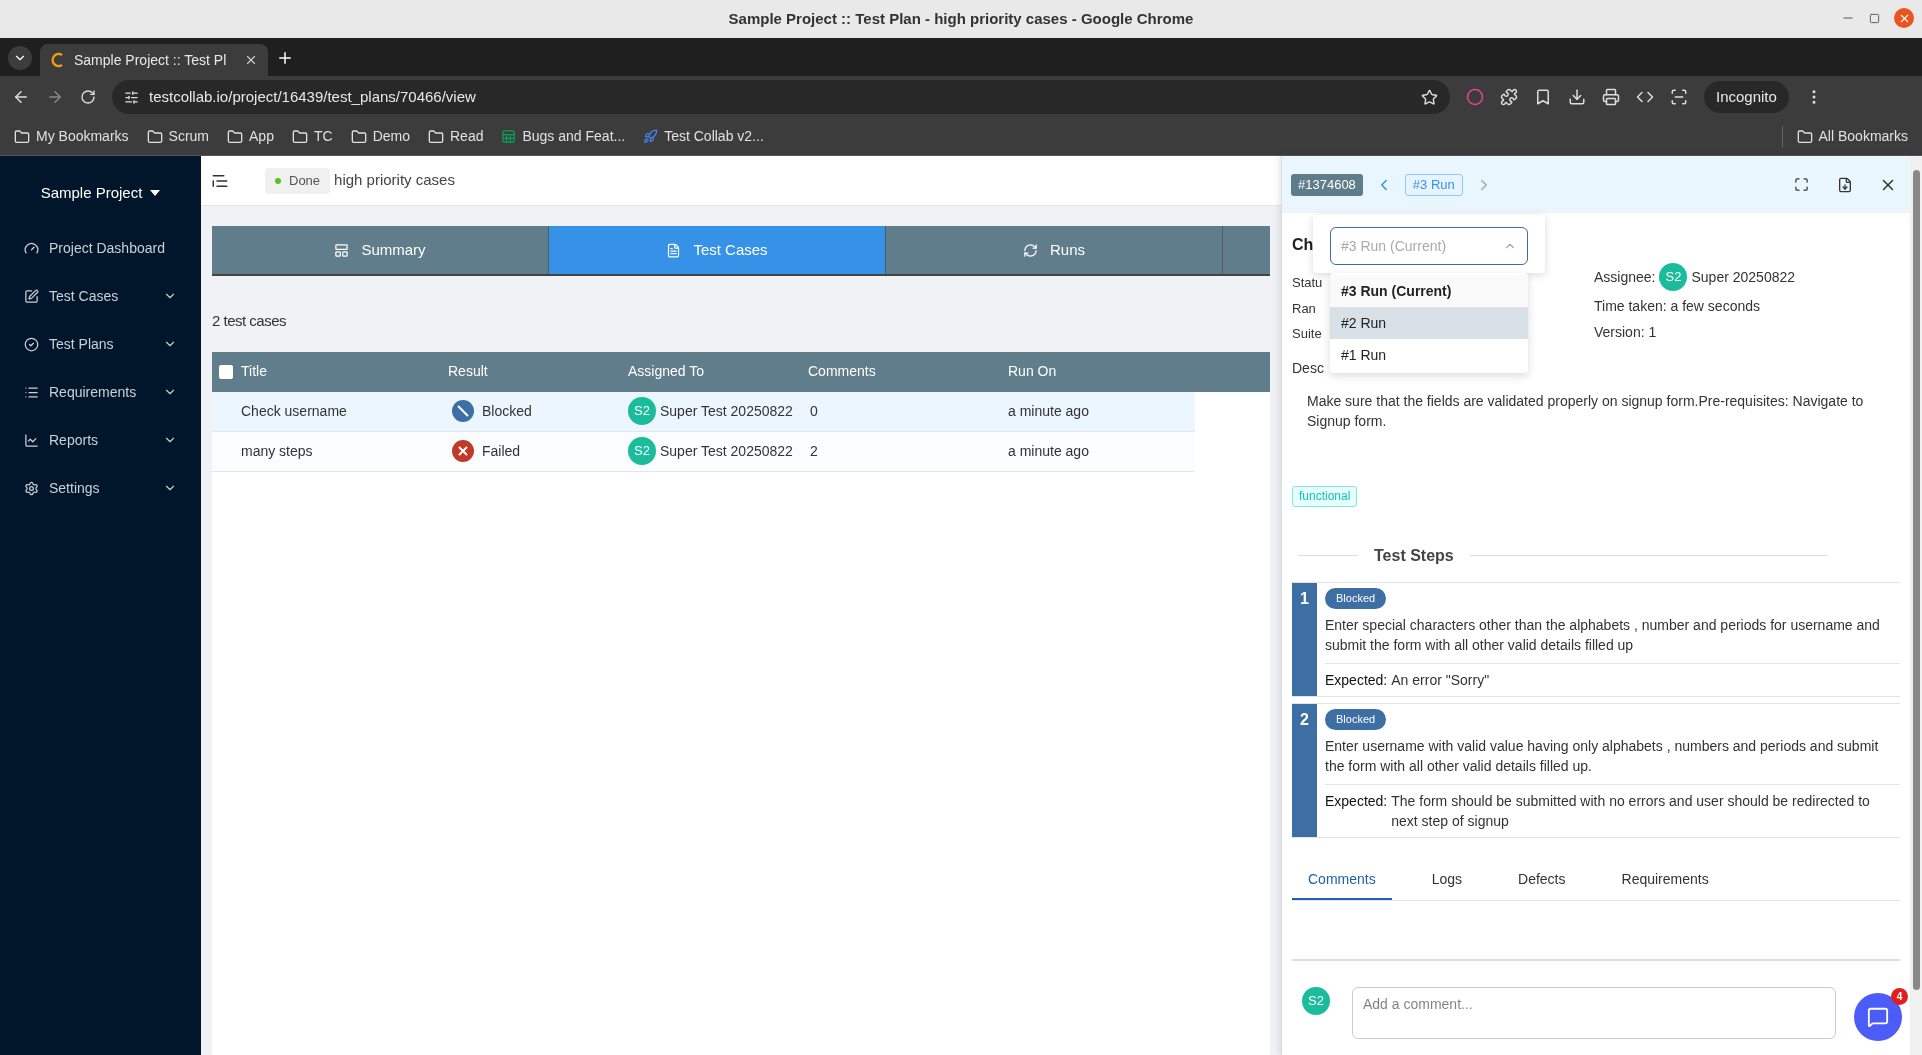  I want to click on document-icon, so click(674, 250).